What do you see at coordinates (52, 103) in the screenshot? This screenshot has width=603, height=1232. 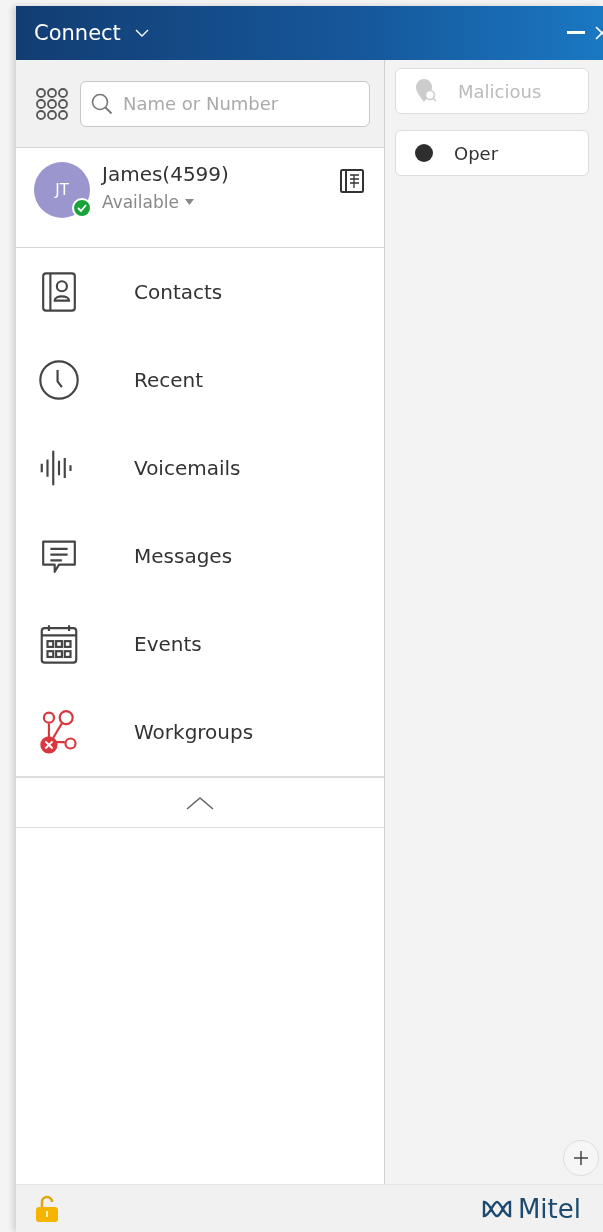 I see `dialpad-icon` at bounding box center [52, 103].